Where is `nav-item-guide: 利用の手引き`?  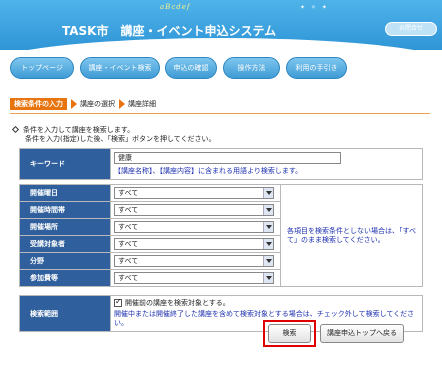
nav-item-guide: 利用の手引き is located at coordinates (316, 68).